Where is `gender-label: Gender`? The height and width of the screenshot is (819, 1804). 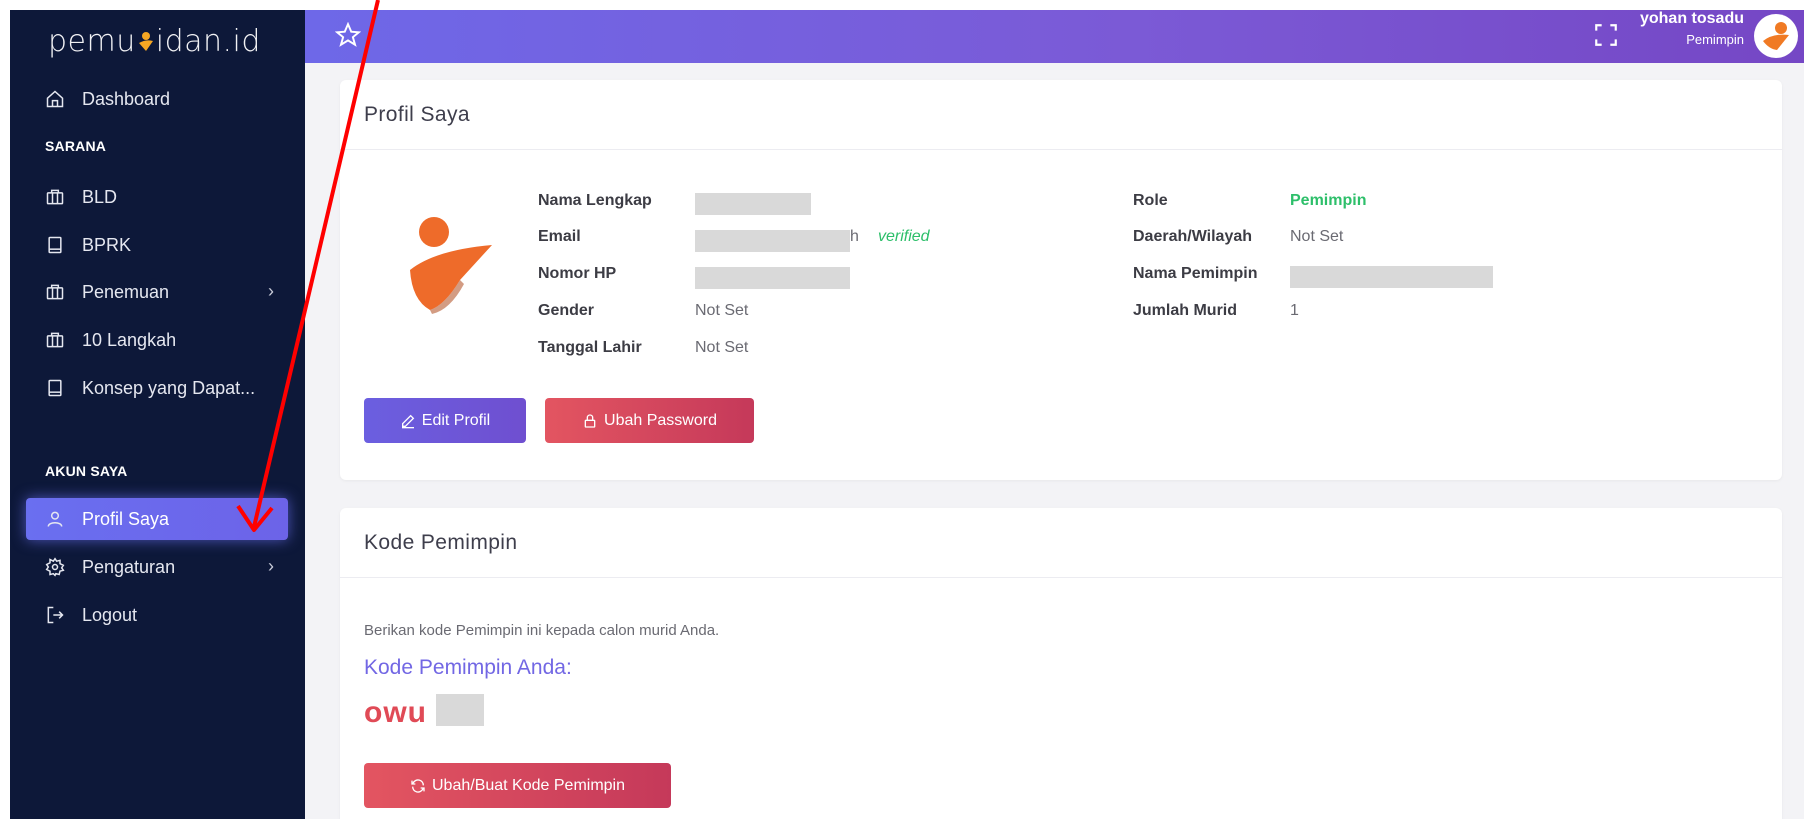 gender-label: Gender is located at coordinates (566, 310).